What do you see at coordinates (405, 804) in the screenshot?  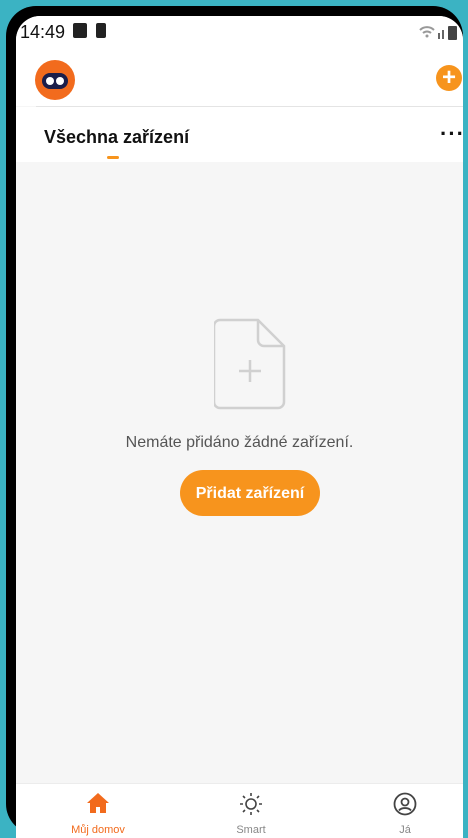 I see `user-icon` at bounding box center [405, 804].